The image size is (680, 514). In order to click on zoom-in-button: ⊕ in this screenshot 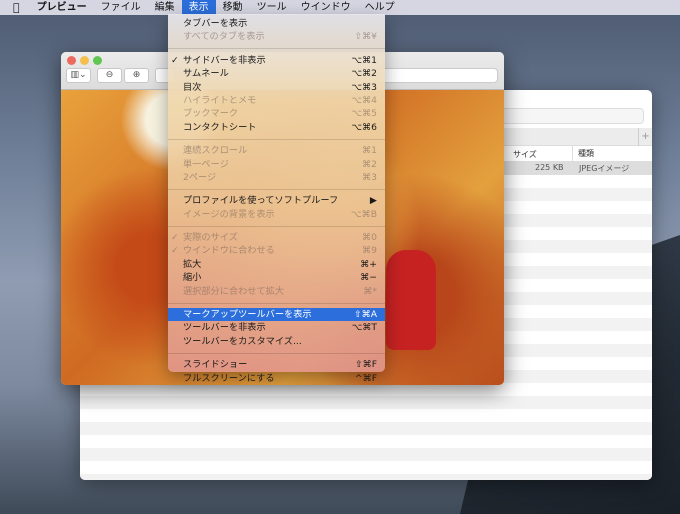, I will do `click(136, 75)`.